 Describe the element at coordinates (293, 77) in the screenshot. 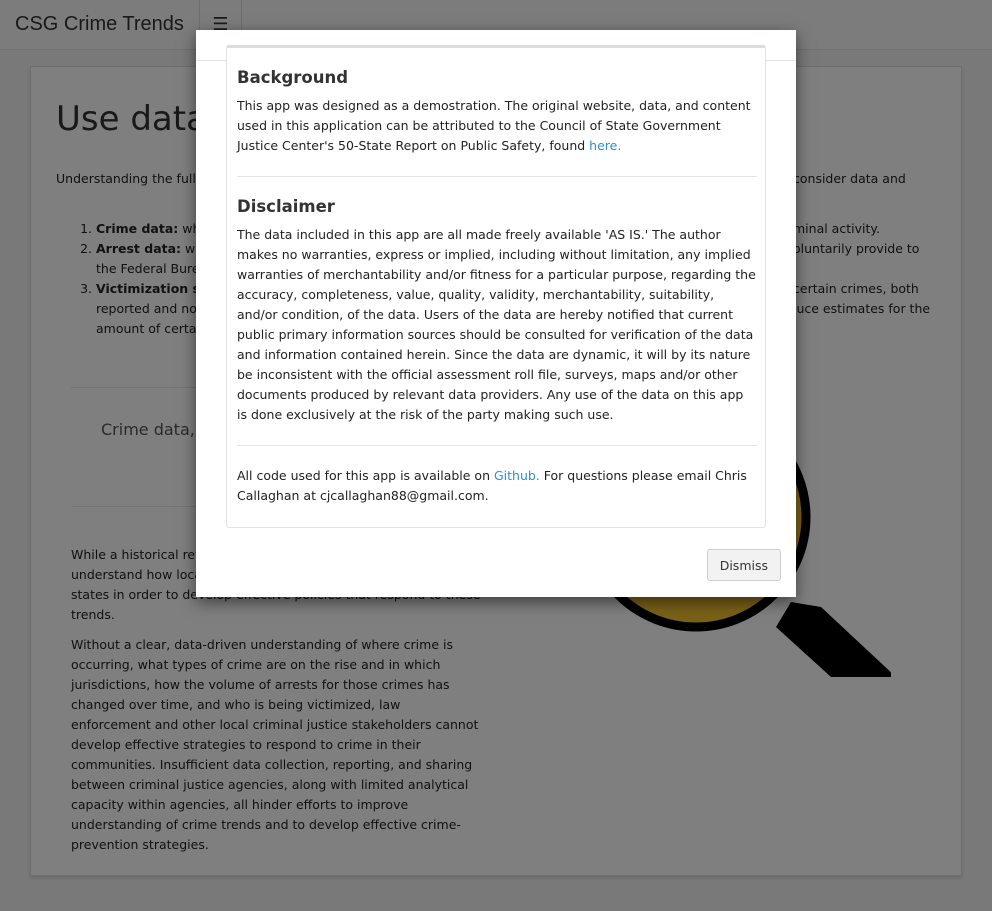

I see `background-heading: Background` at that location.